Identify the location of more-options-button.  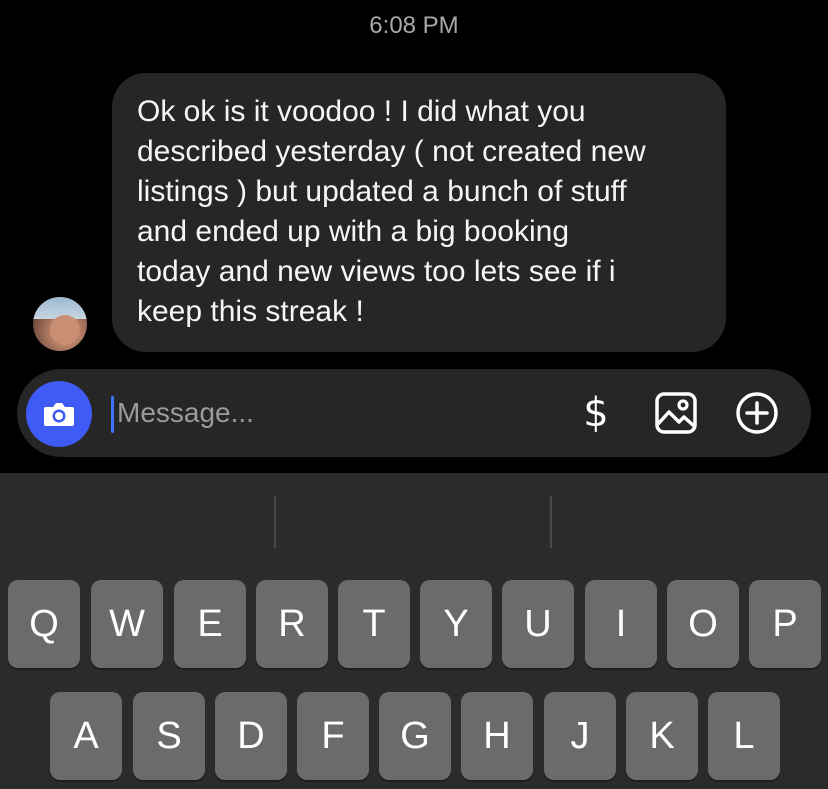
(757, 413).